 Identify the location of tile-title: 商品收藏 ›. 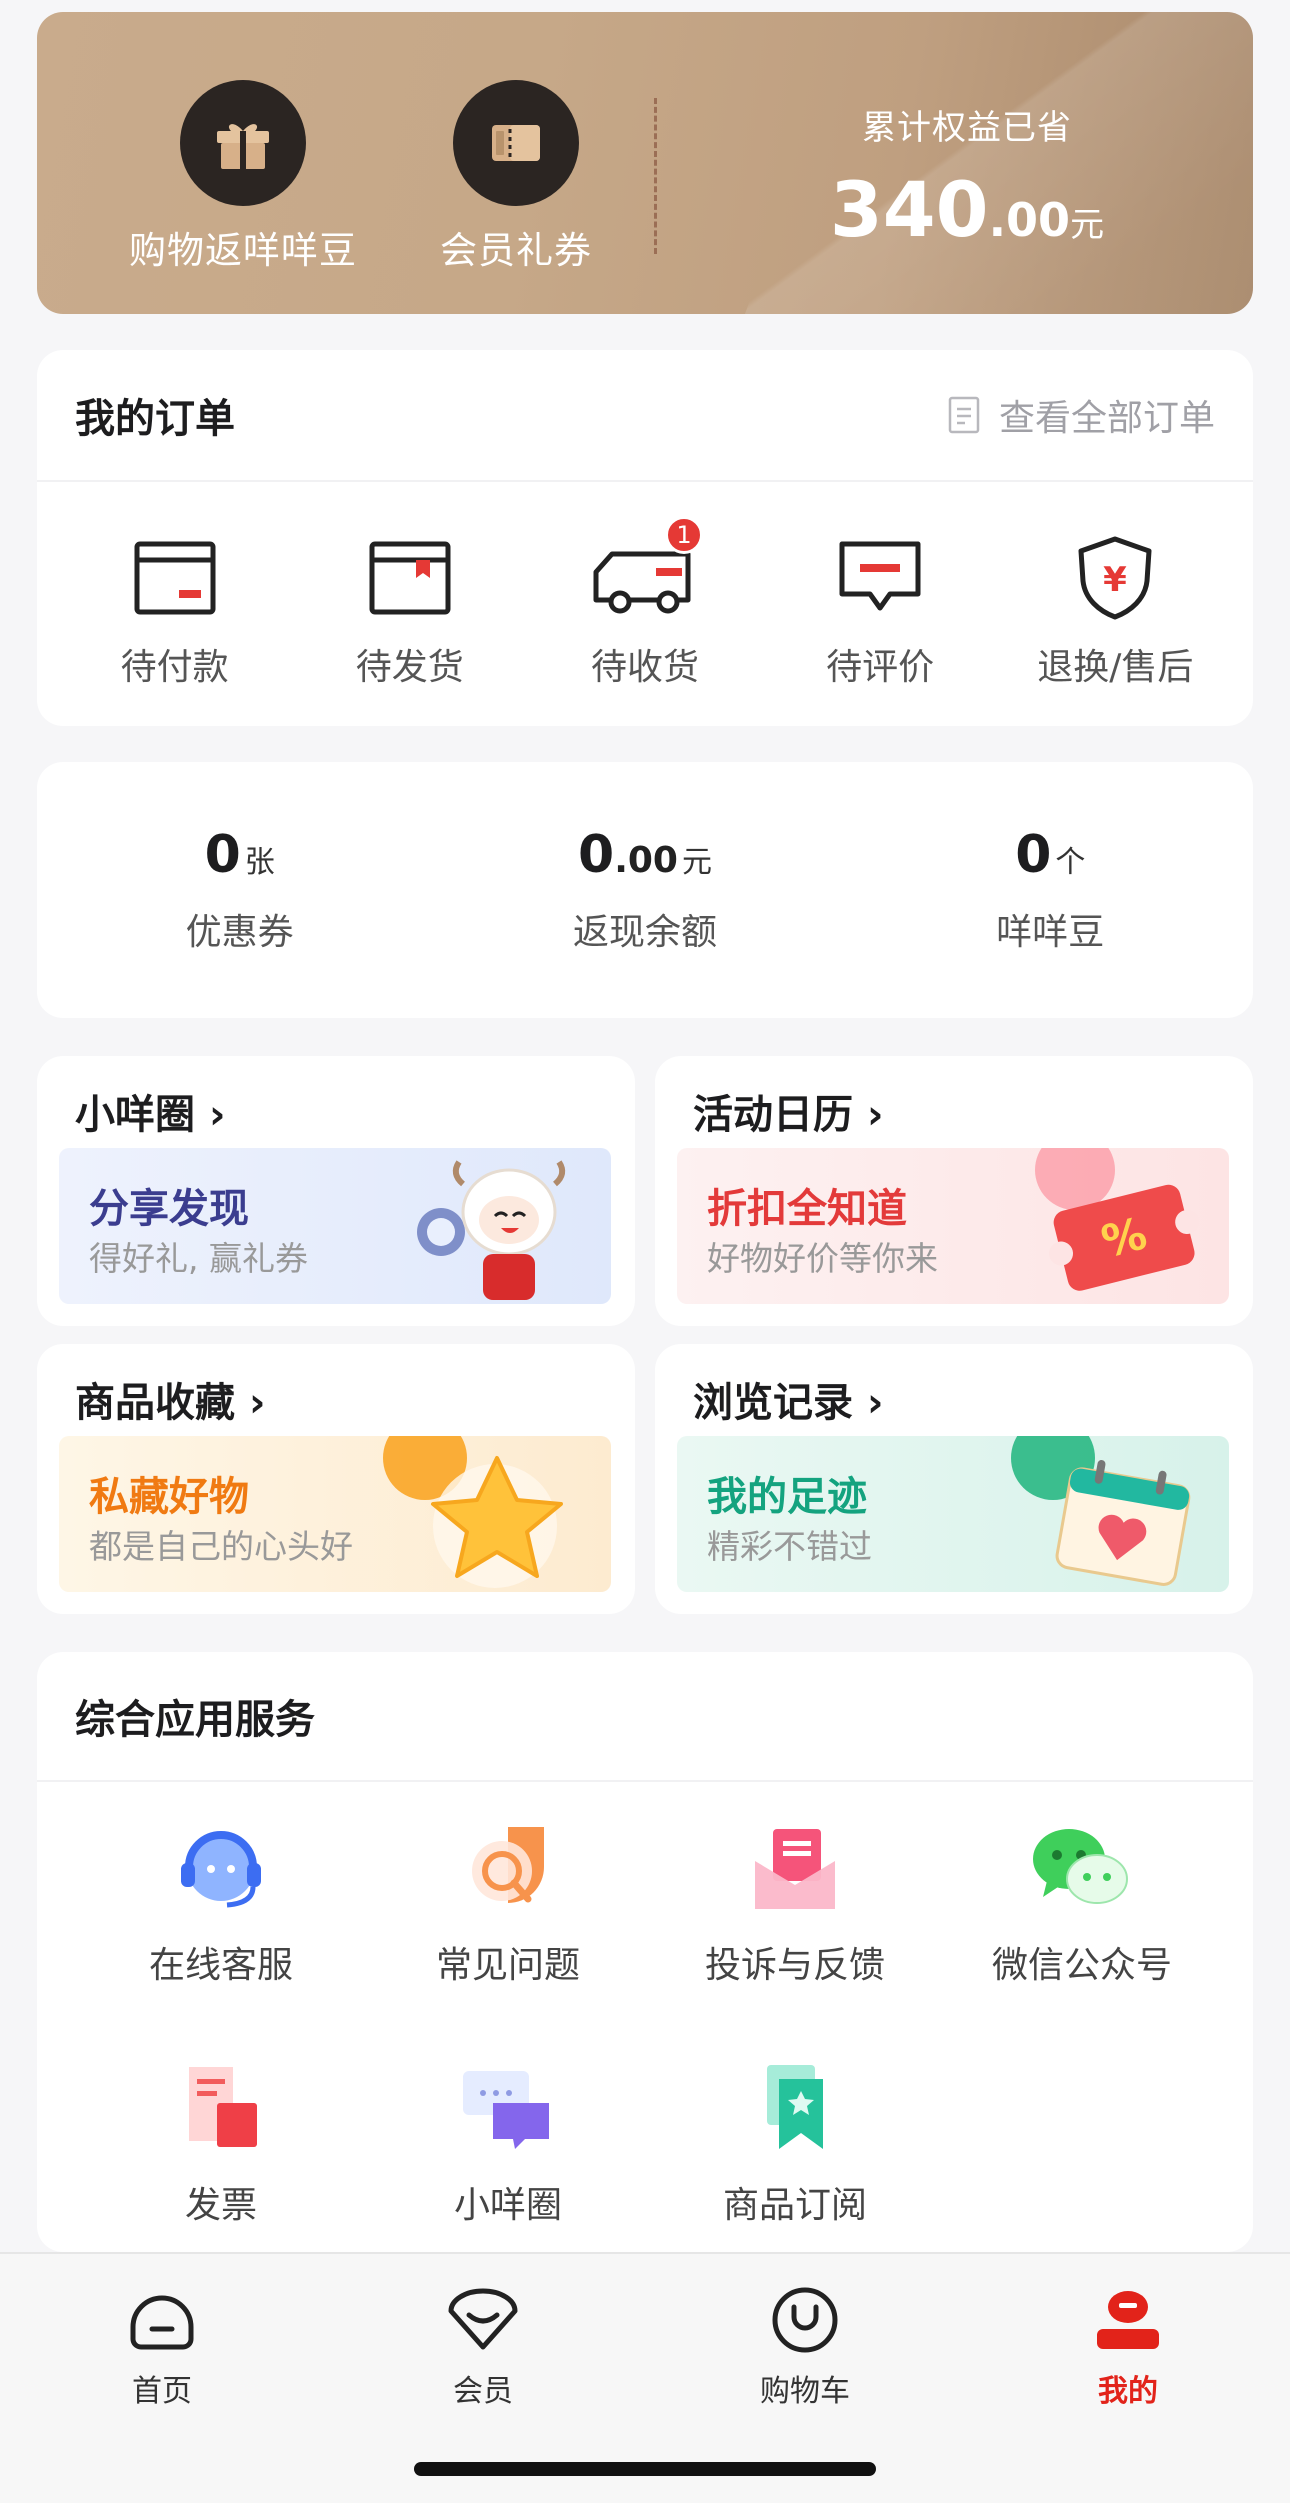
(170, 1403).